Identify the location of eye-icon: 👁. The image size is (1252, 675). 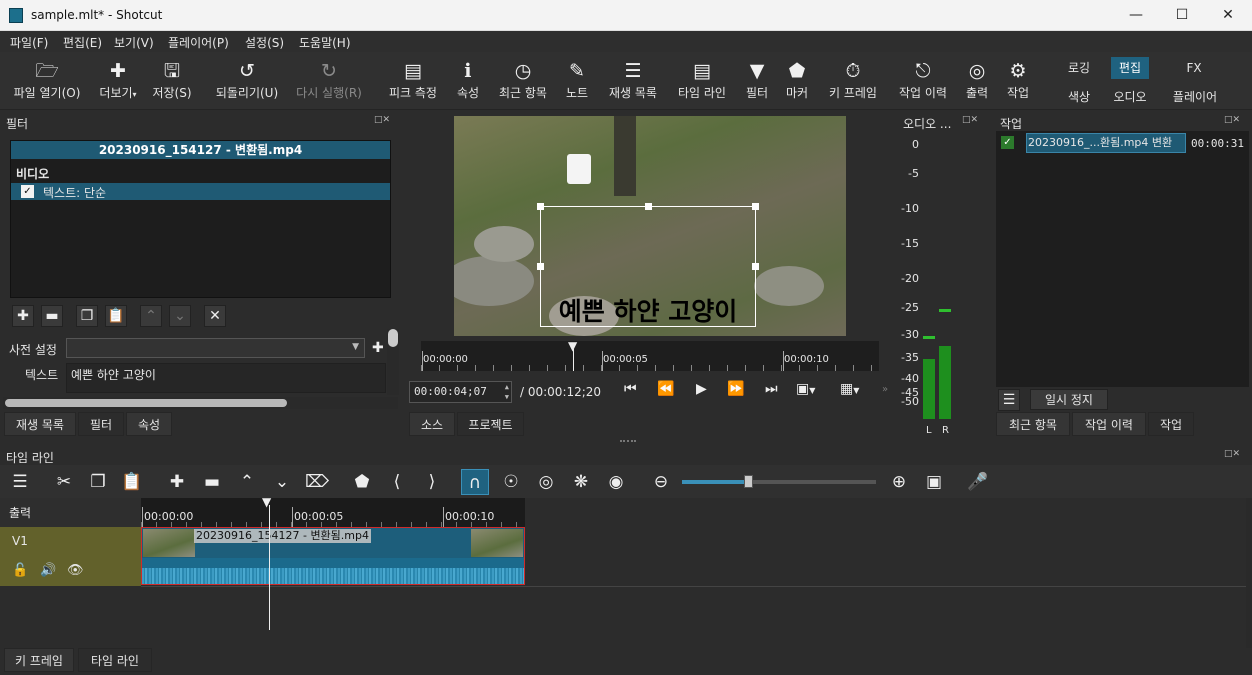
(75, 570).